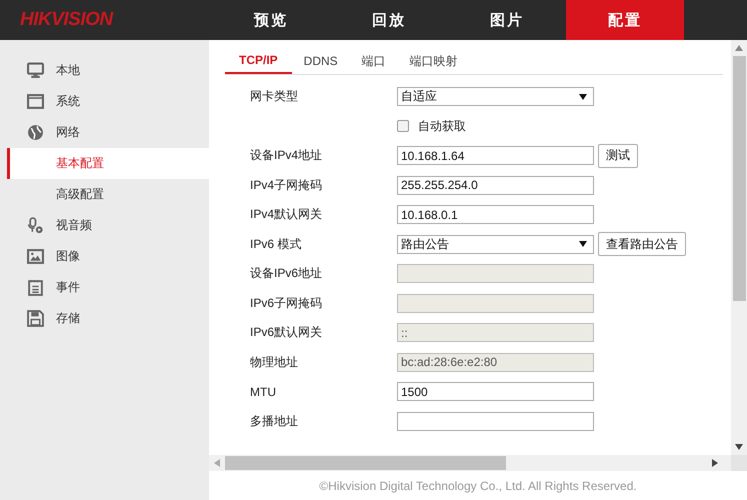 The height and width of the screenshot is (500, 747). I want to click on field-label: 网卡类型, so click(274, 97).